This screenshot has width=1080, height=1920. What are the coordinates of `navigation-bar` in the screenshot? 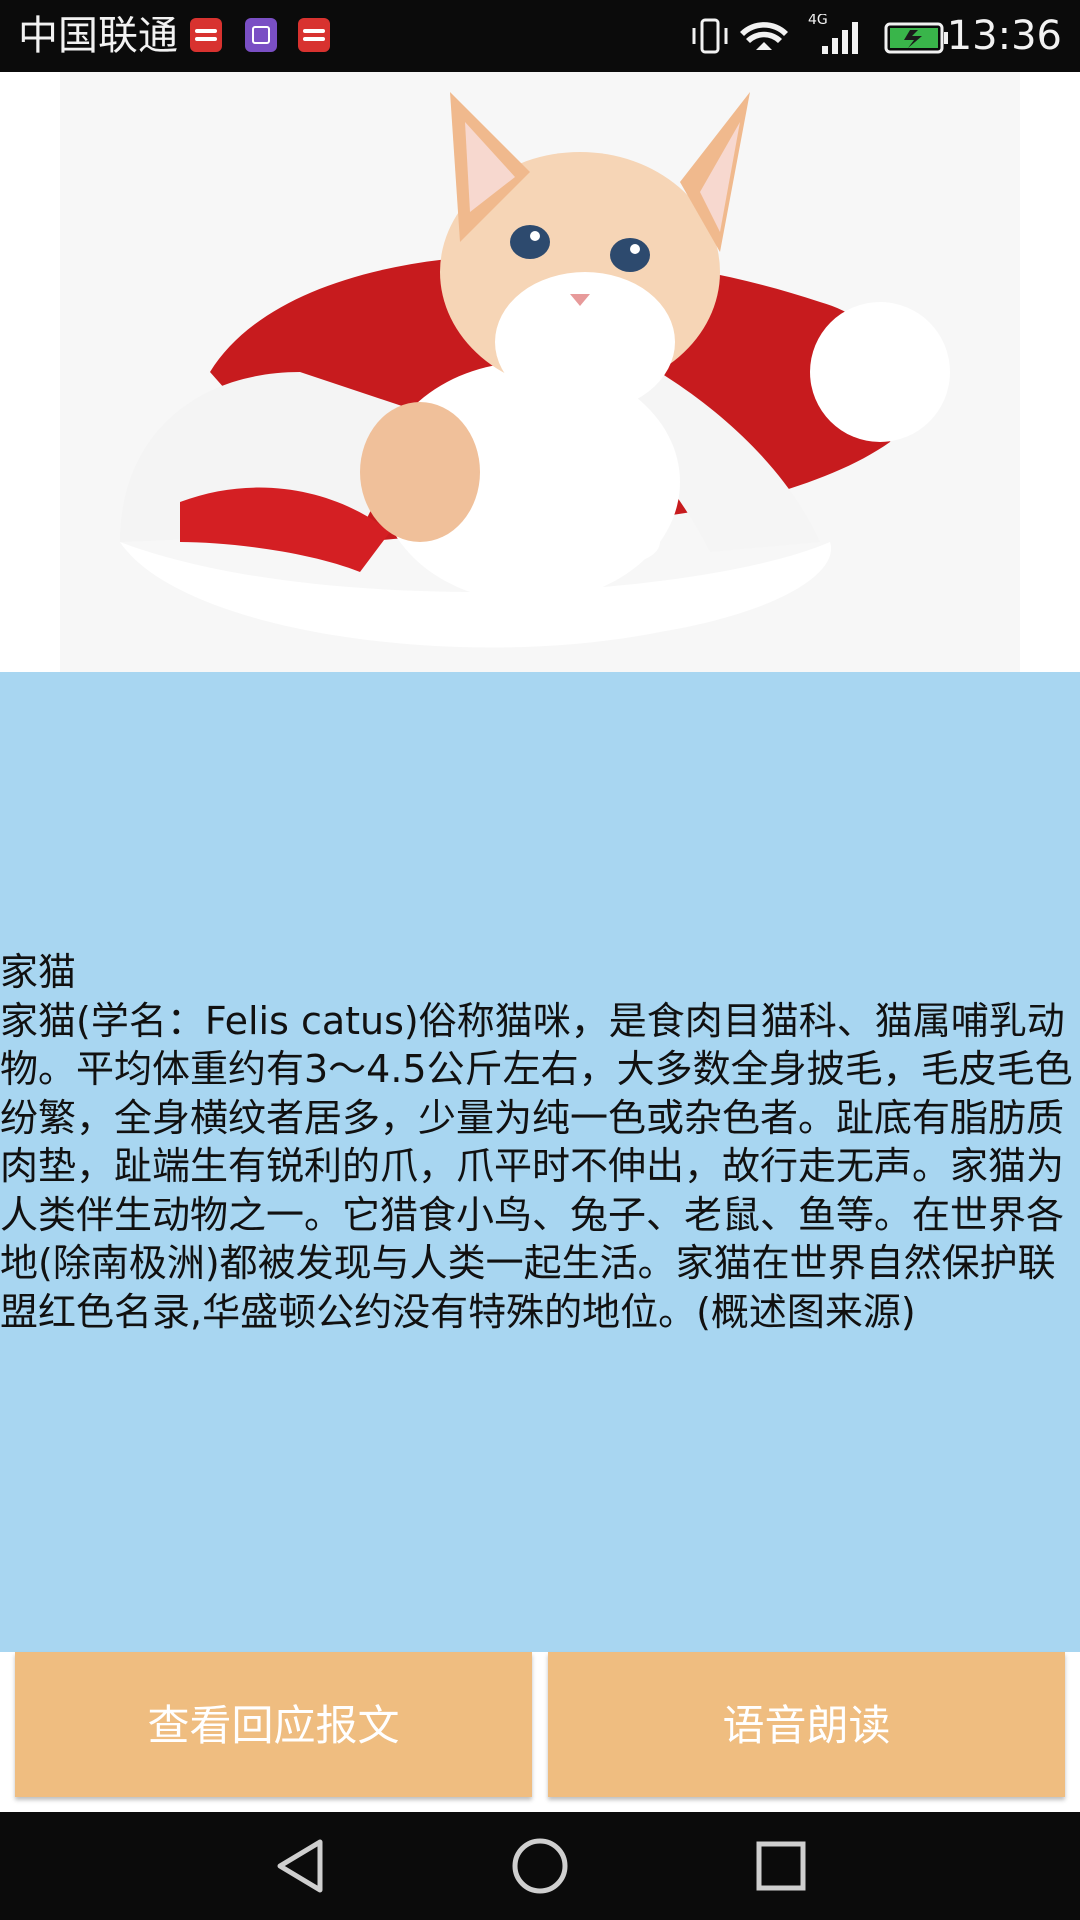 It's located at (540, 1866).